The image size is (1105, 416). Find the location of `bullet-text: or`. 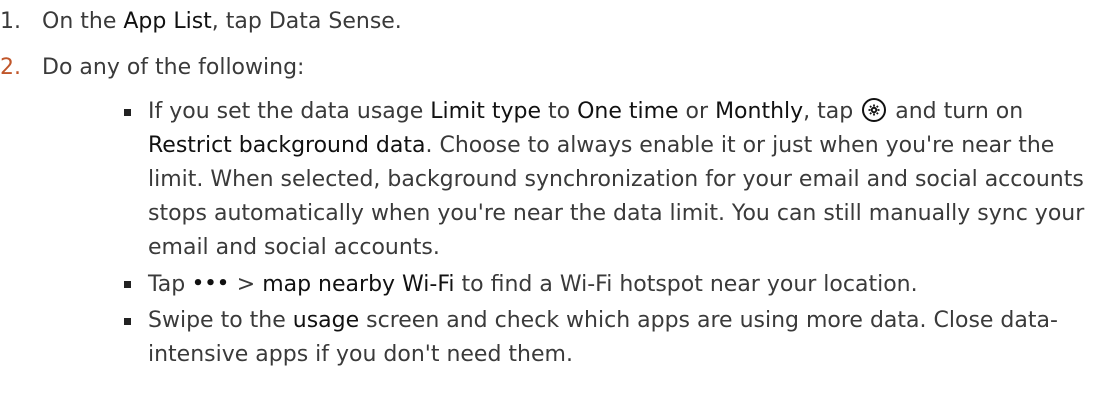

bullet-text: or is located at coordinates (697, 111).